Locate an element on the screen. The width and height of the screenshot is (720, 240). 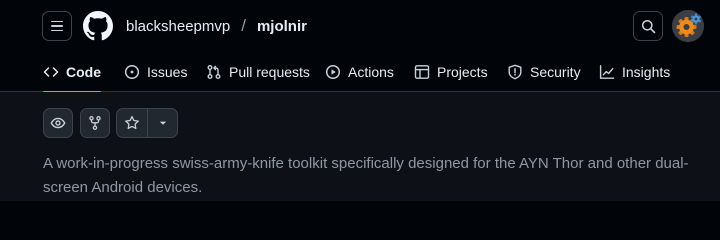
search-button is located at coordinates (648, 26).